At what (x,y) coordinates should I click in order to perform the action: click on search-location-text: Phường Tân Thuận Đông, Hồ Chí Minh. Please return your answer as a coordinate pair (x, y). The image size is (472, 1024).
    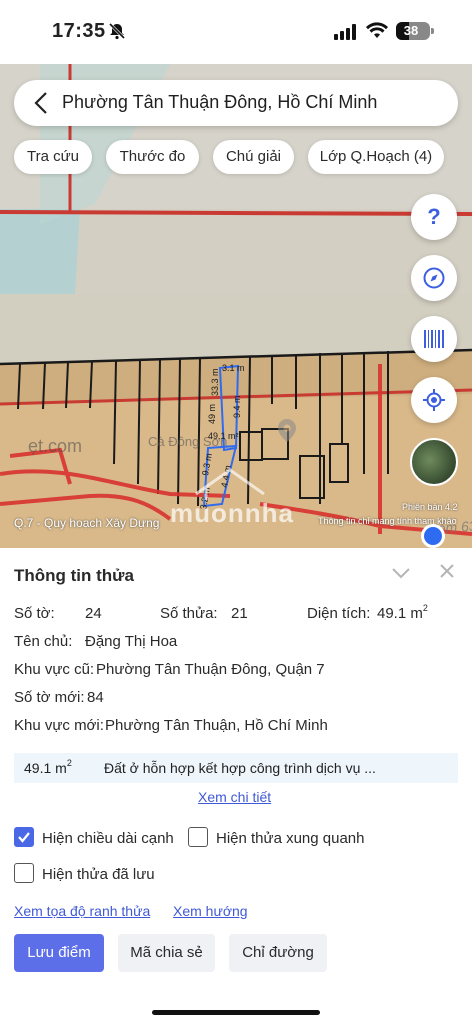
    Looking at the image, I should click on (220, 102).